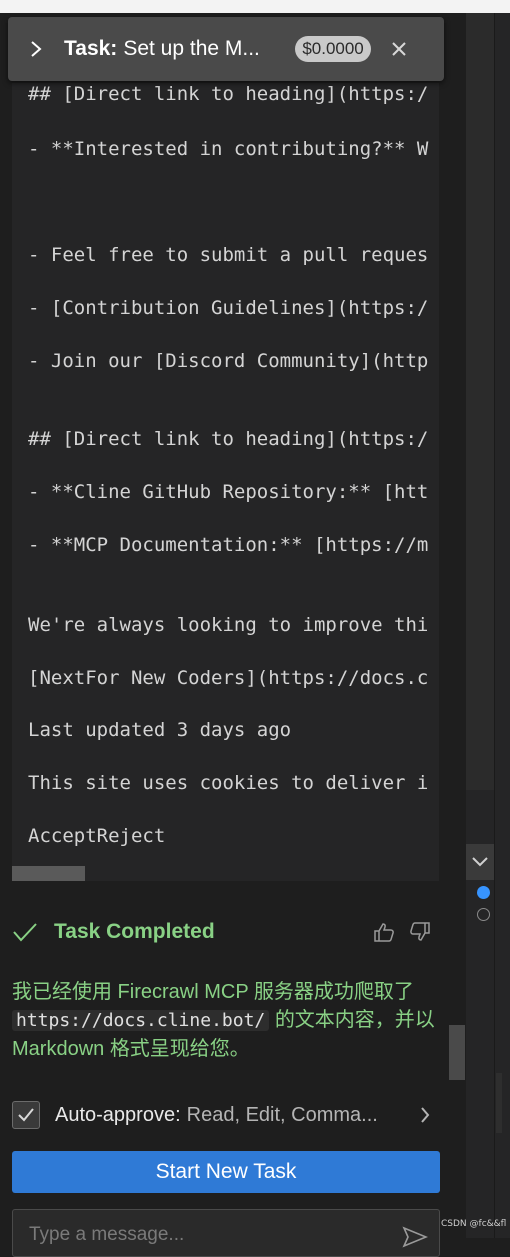  Describe the element at coordinates (91, 48) in the screenshot. I see `task-label: Task:` at that location.